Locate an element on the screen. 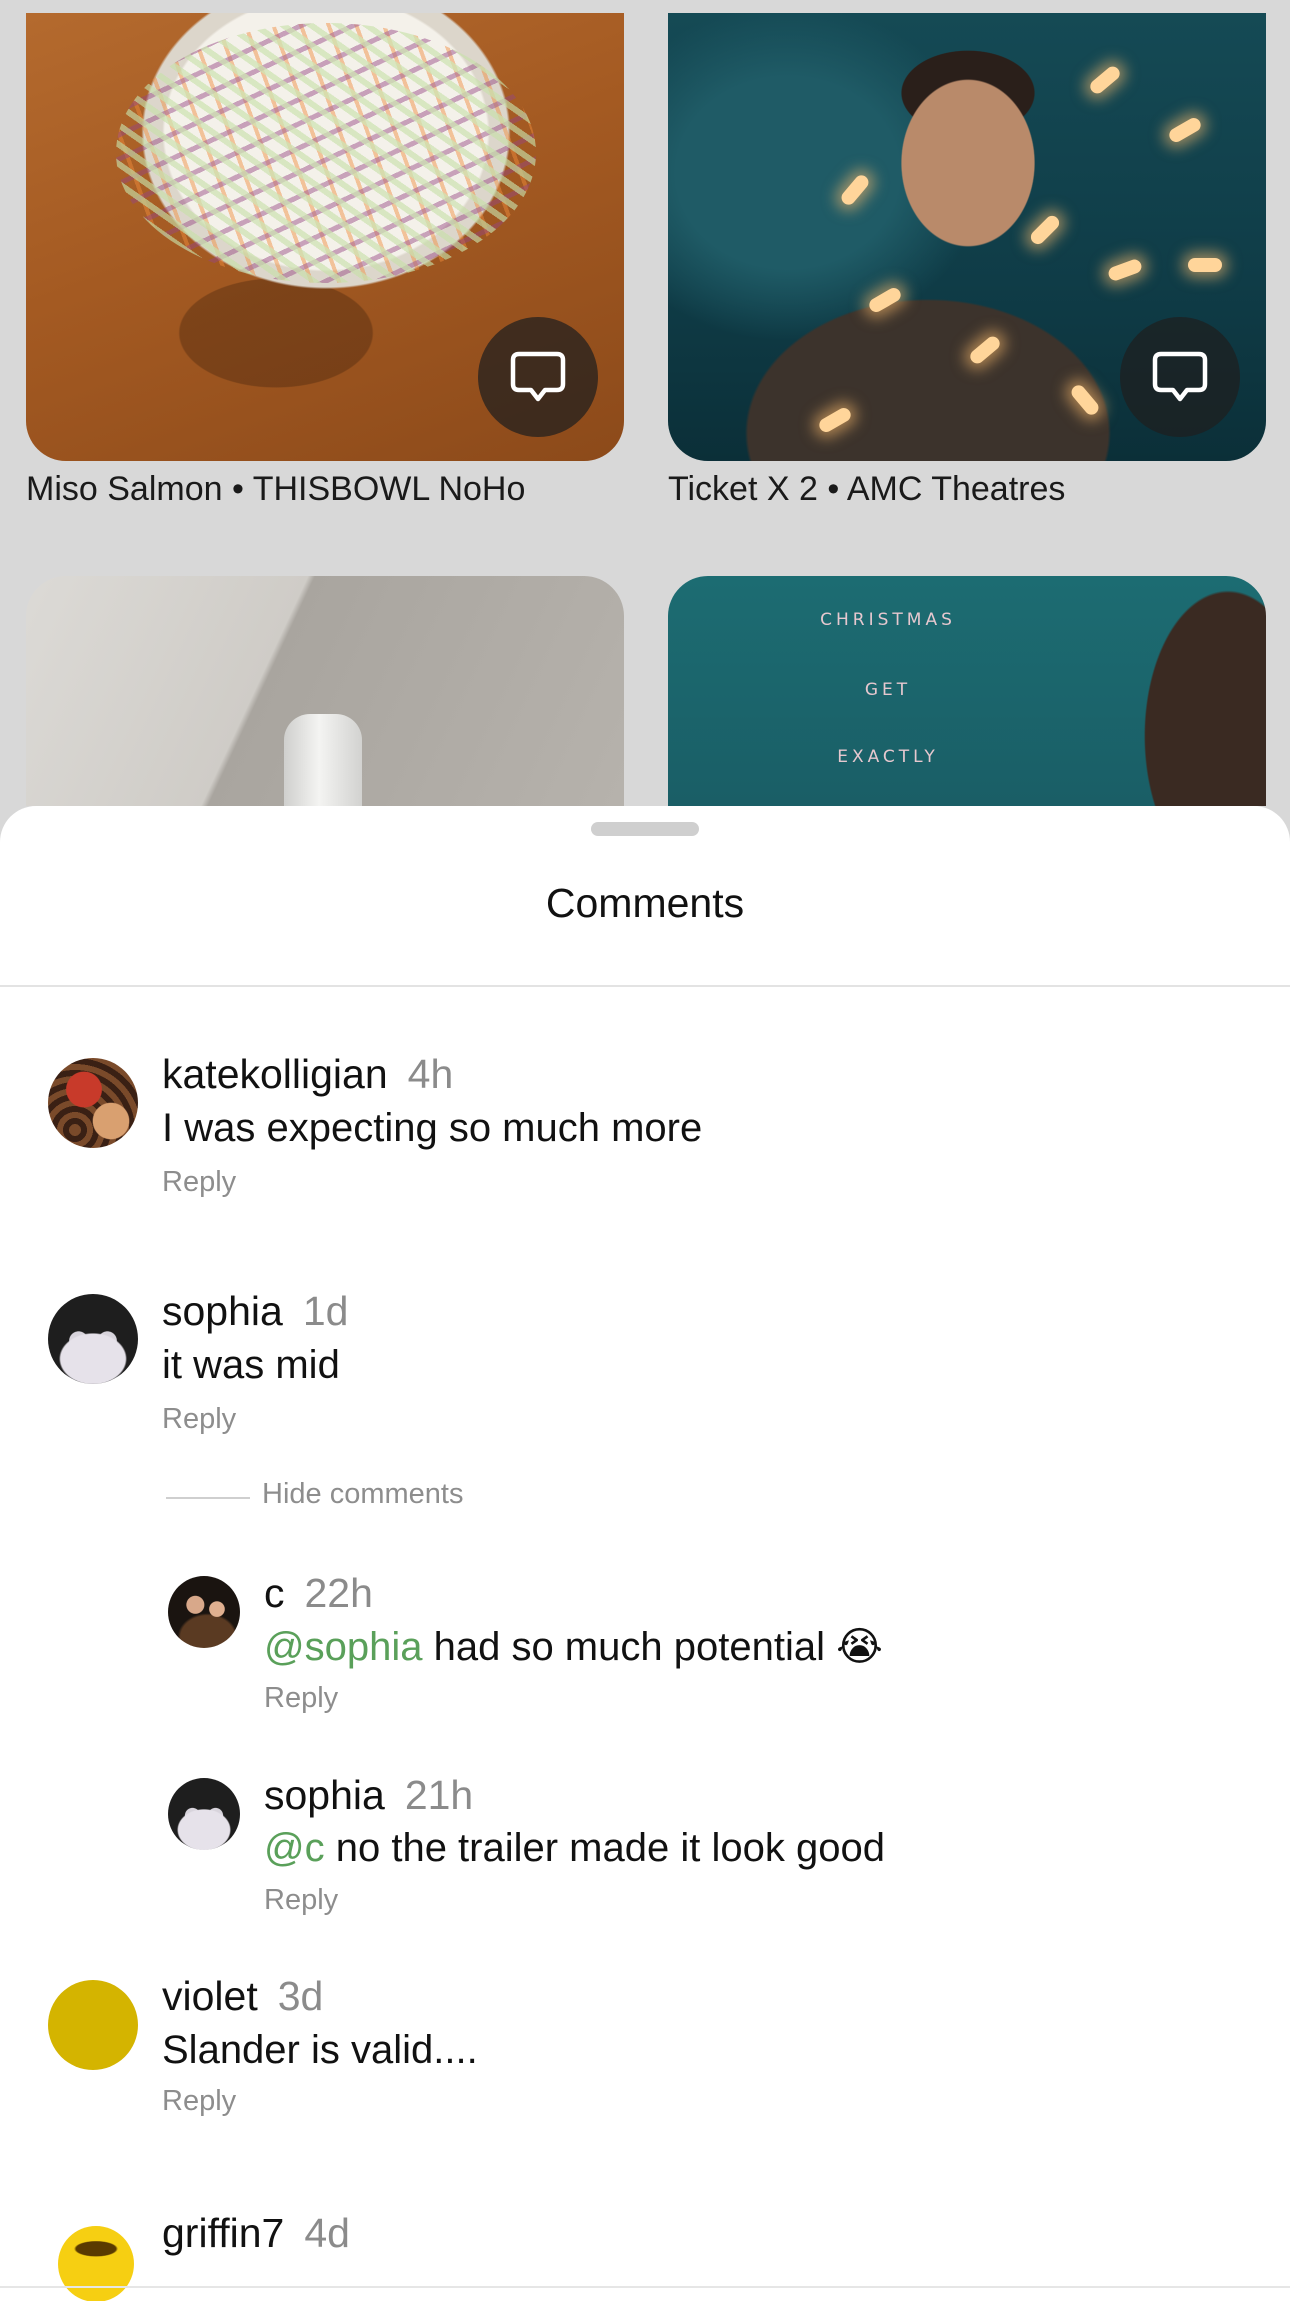 The width and height of the screenshot is (1290, 2301). thread-line is located at coordinates (208, 1498).